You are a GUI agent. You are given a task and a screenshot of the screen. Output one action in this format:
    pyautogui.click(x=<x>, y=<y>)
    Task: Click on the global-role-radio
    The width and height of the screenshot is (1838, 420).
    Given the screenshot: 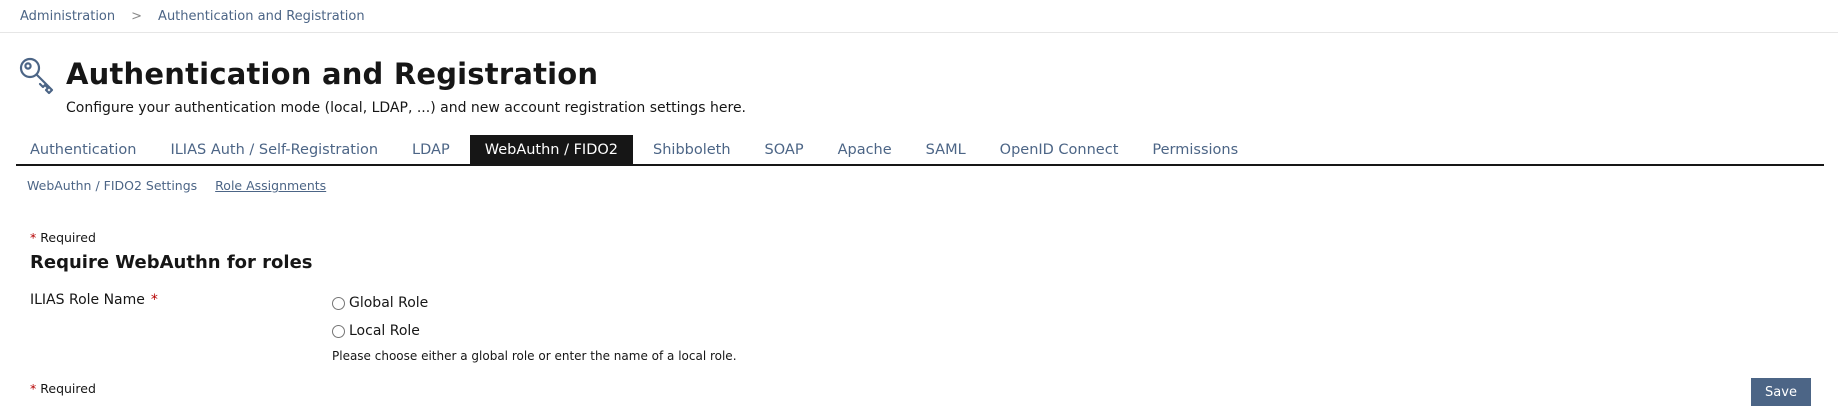 What is the action you would take?
    pyautogui.click(x=338, y=303)
    